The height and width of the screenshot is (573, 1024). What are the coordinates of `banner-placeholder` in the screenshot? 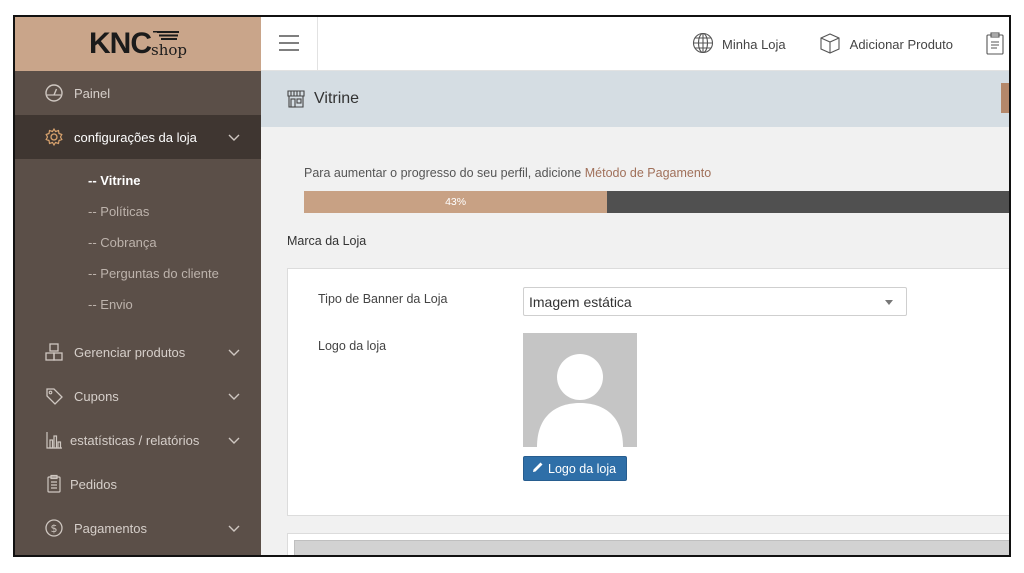 It's located at (651, 547).